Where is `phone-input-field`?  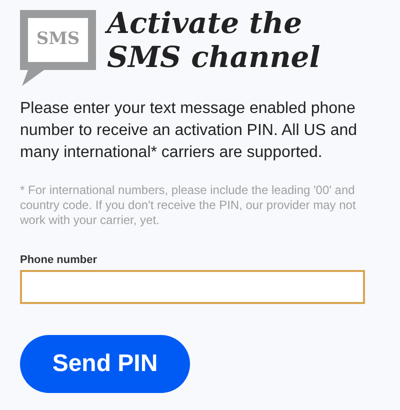 phone-input-field is located at coordinates (192, 287).